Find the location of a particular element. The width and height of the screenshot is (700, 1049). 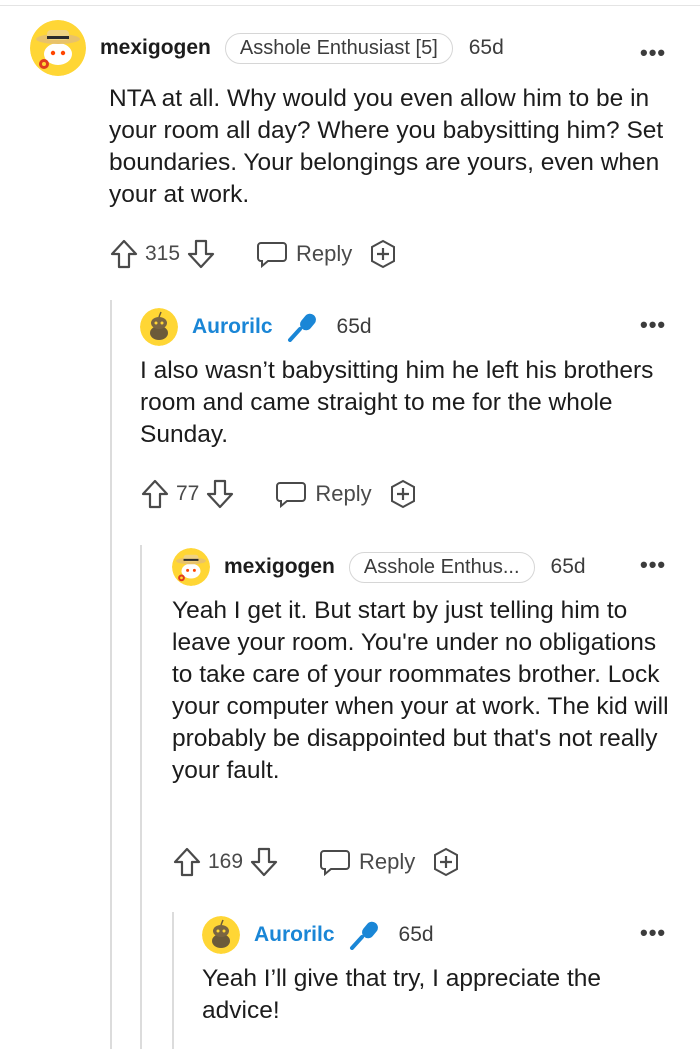

user-flair: Asshole Enthusiast [5] is located at coordinates (338, 48).